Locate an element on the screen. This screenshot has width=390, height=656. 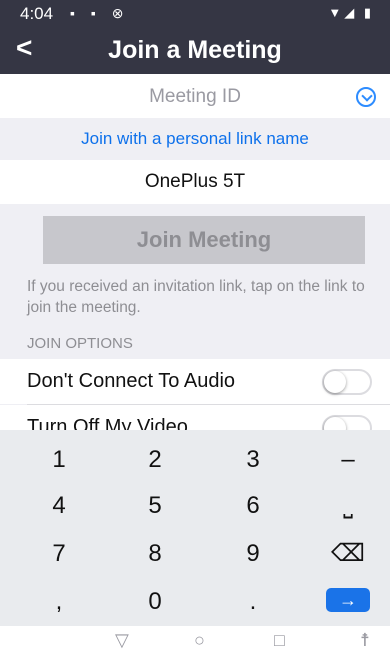
key-space: ⎵ is located at coordinates (345, 506).